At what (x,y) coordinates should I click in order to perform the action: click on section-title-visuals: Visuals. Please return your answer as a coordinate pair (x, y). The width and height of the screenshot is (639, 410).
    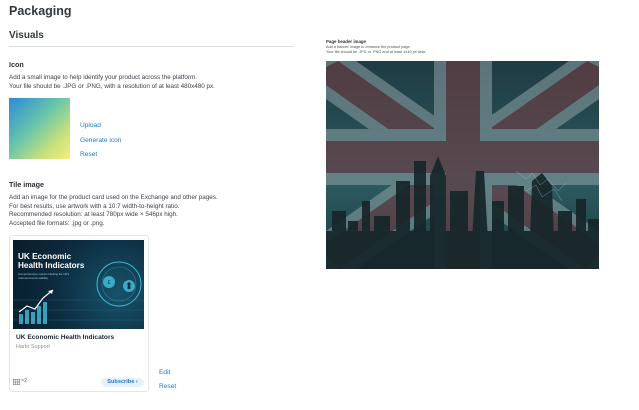
    Looking at the image, I should click on (26, 35).